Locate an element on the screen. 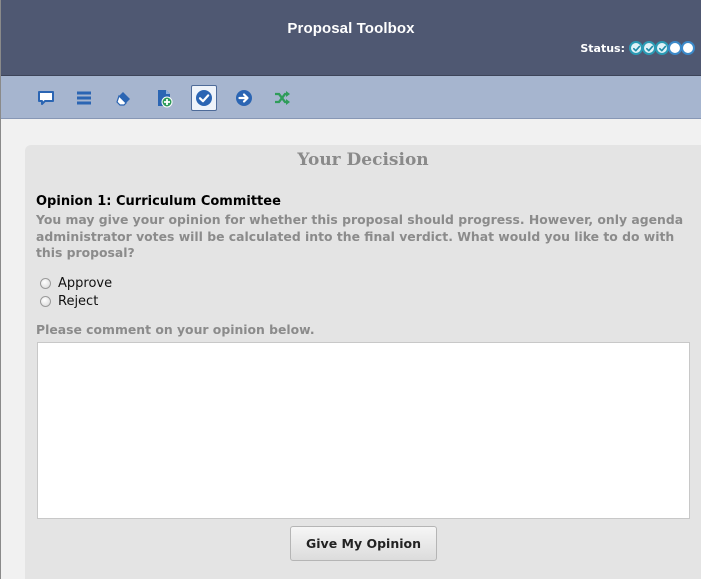 This screenshot has height=579, width=701. list-button is located at coordinates (84, 98).